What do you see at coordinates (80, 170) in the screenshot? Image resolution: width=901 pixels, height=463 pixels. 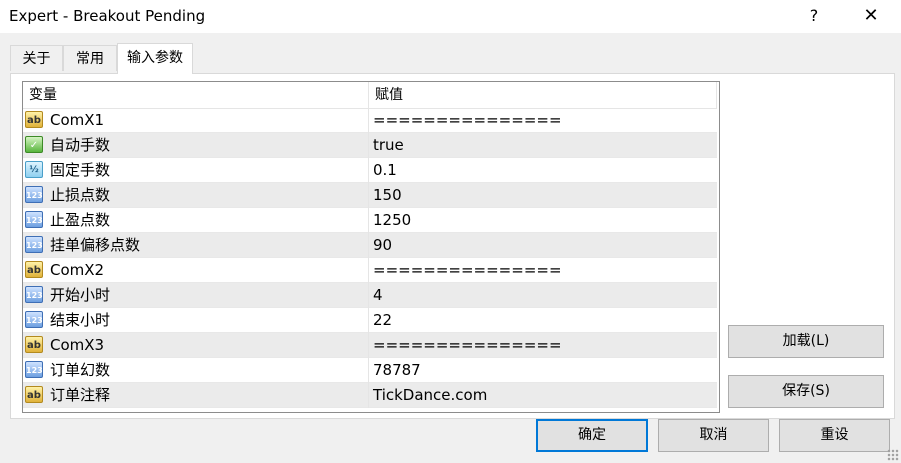 I see `variable-name: 固定手数` at bounding box center [80, 170].